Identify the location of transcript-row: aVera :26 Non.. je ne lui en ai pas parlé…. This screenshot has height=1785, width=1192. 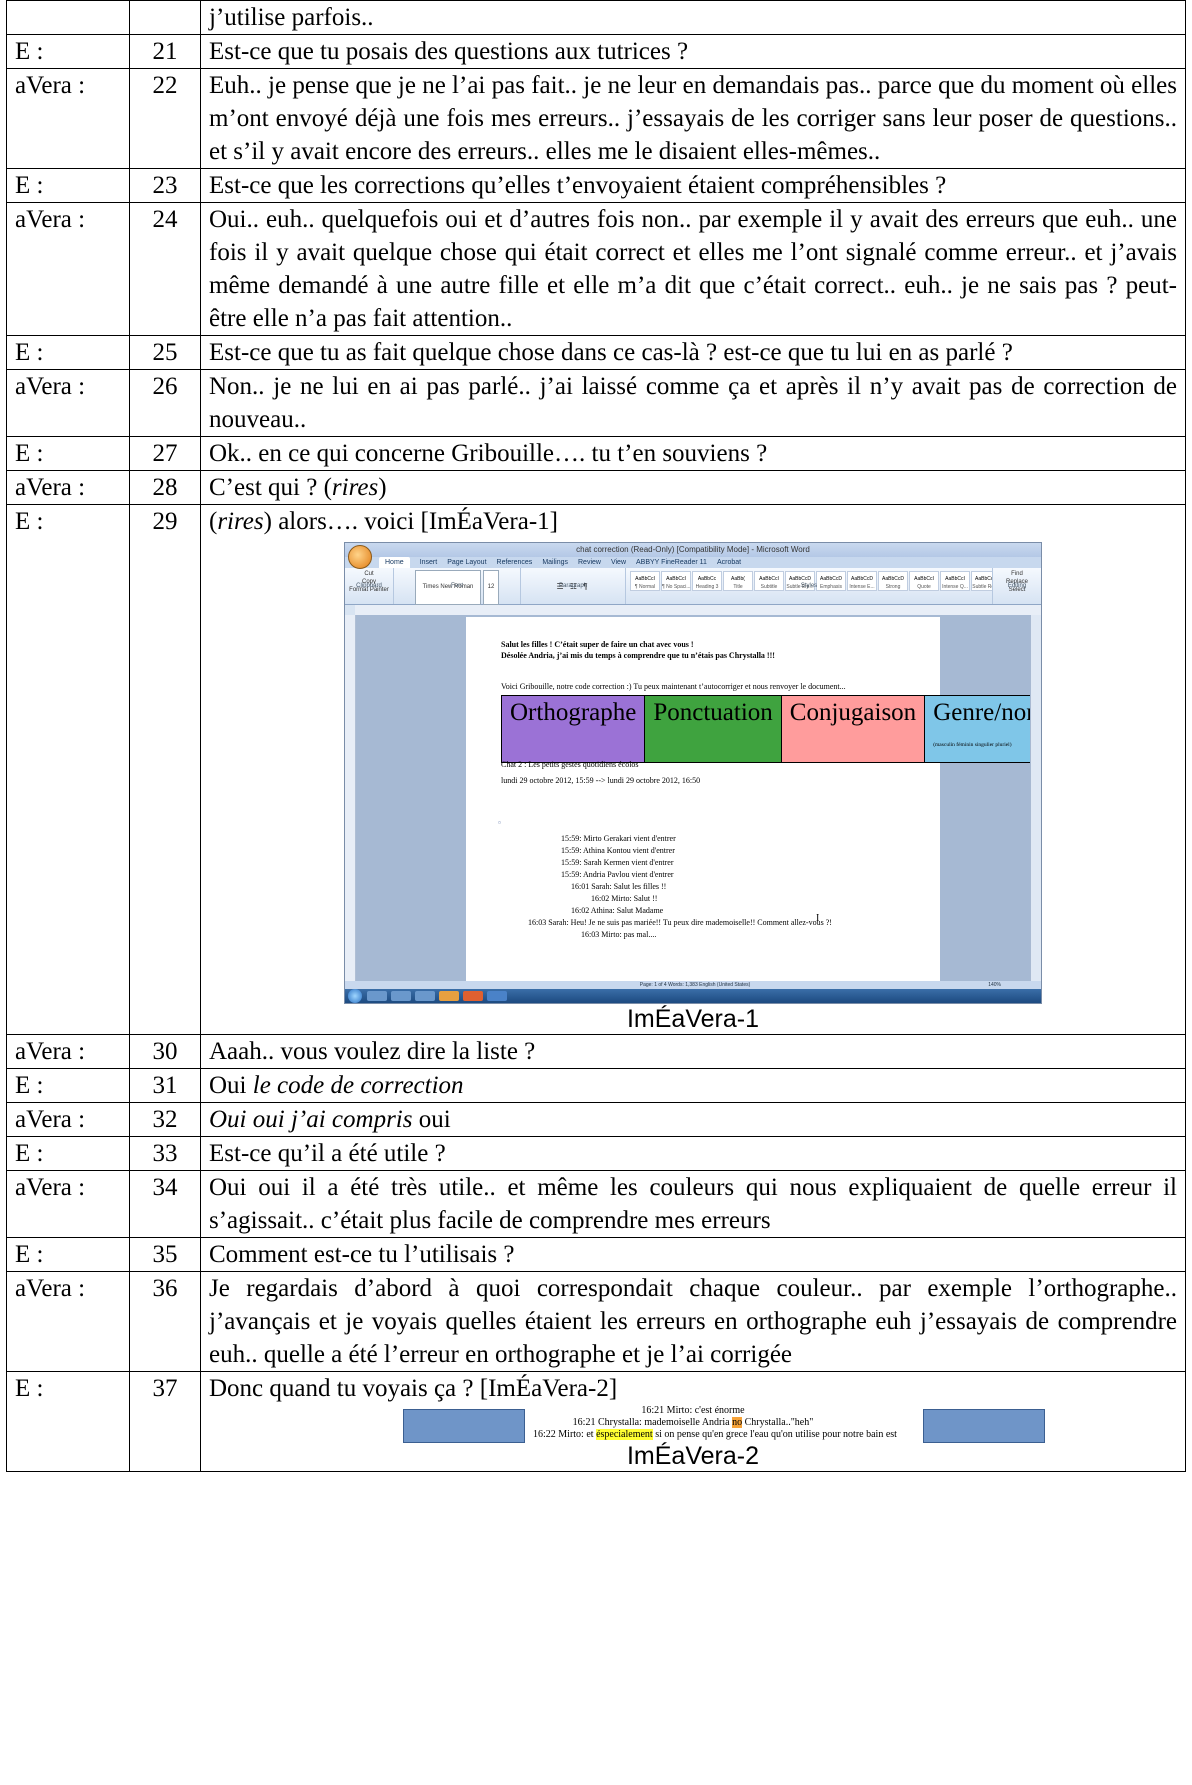
(596, 403).